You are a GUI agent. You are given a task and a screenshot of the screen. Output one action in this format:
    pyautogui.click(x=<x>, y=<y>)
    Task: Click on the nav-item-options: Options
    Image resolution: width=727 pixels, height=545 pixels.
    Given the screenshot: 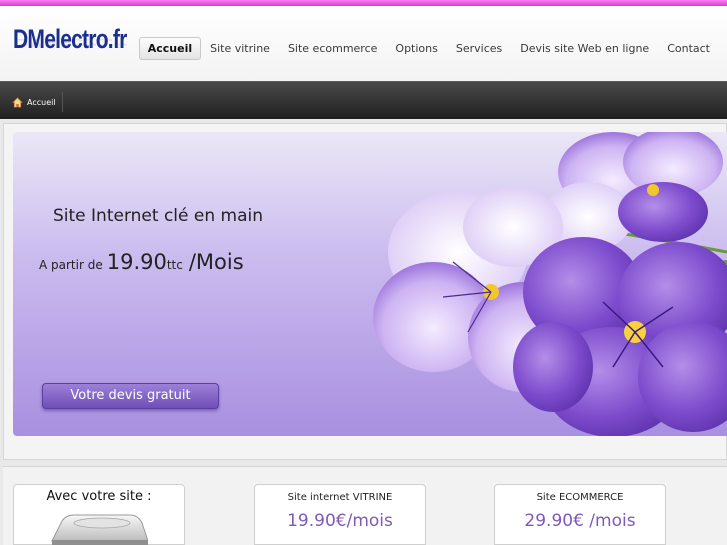 What is the action you would take?
    pyautogui.click(x=416, y=48)
    